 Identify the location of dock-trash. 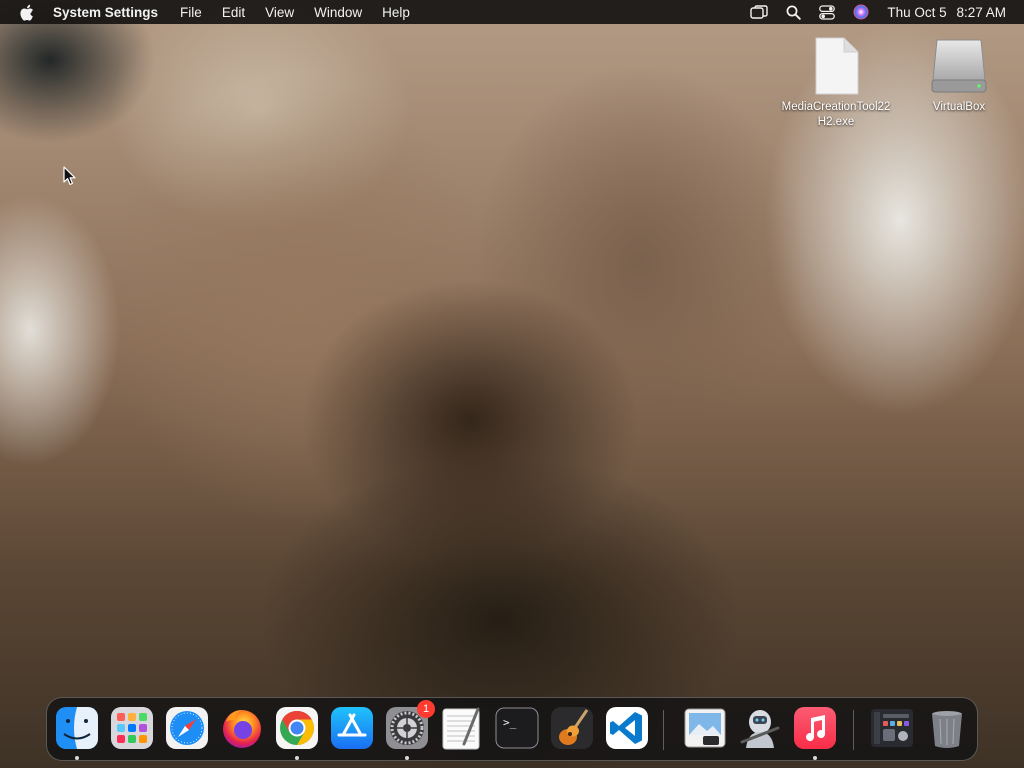
(947, 728).